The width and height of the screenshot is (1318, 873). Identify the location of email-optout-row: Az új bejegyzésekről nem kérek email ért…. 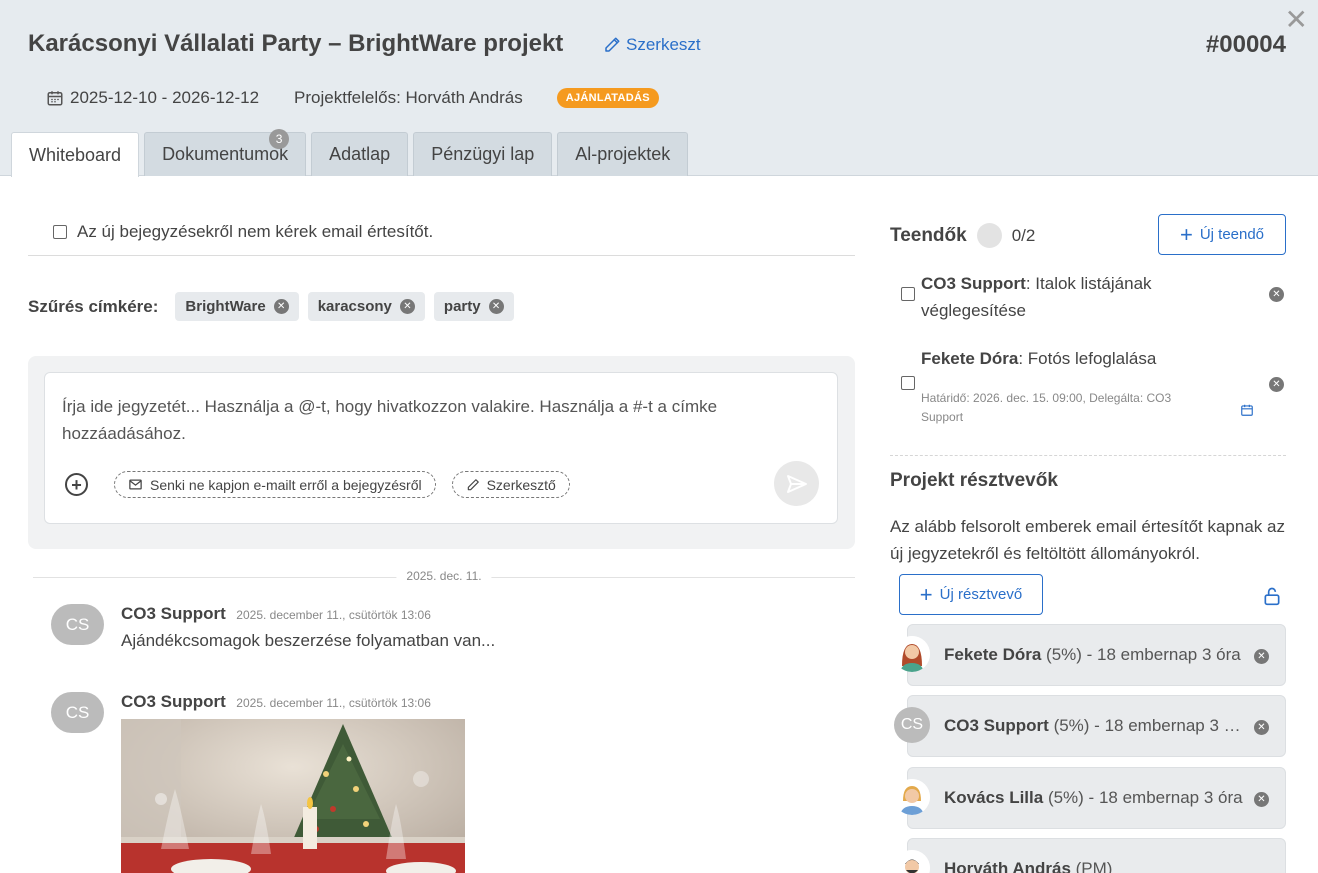
(243, 232).